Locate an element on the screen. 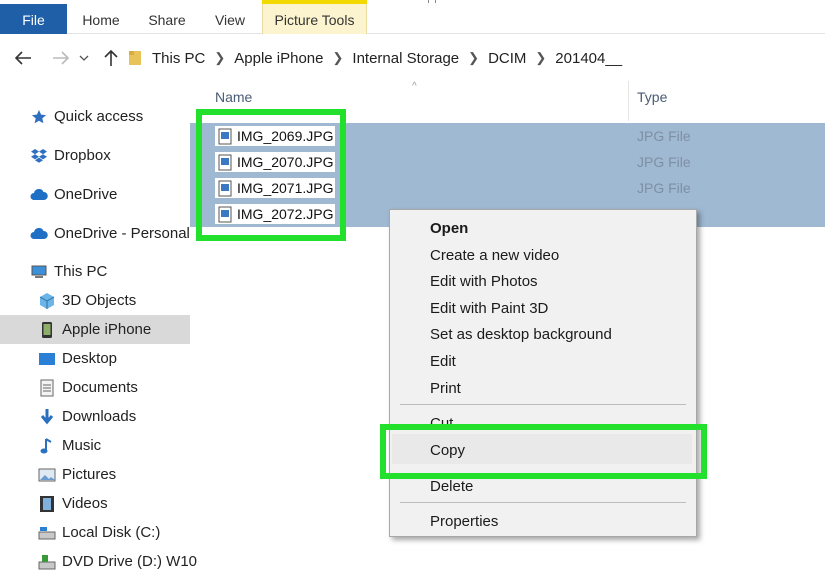  sort-ascending-icon: ^ is located at coordinates (414, 86).